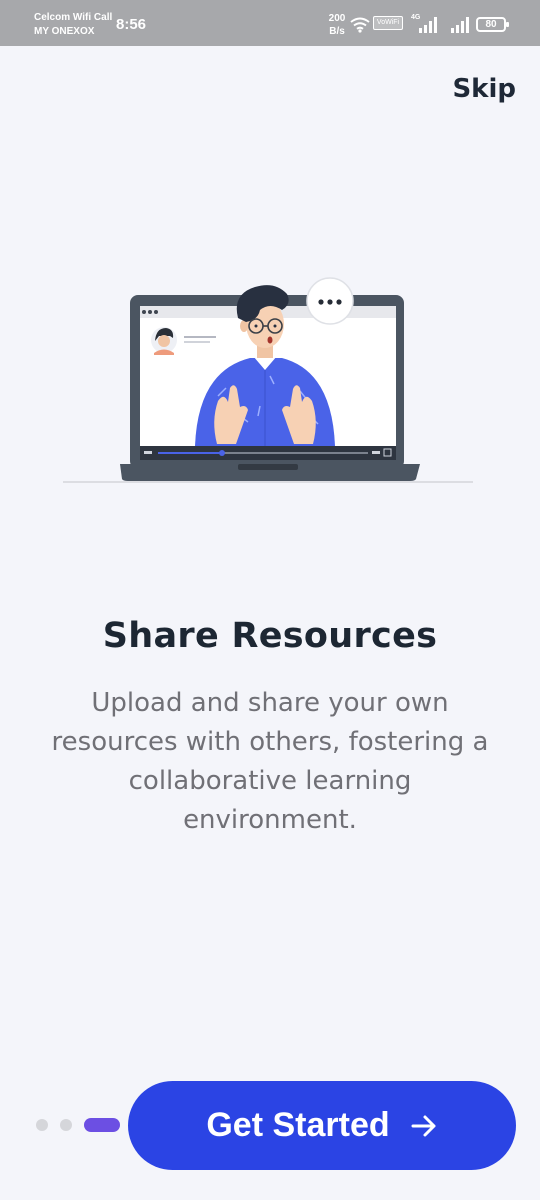  I want to click on page-title: Share Resources, so click(270, 636).